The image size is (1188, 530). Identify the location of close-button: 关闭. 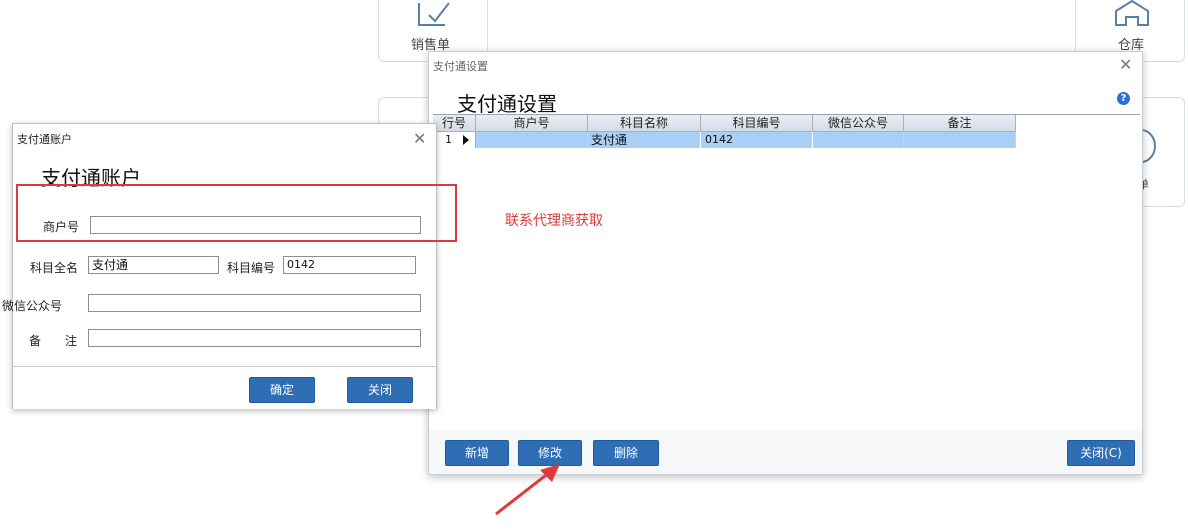
(380, 390).